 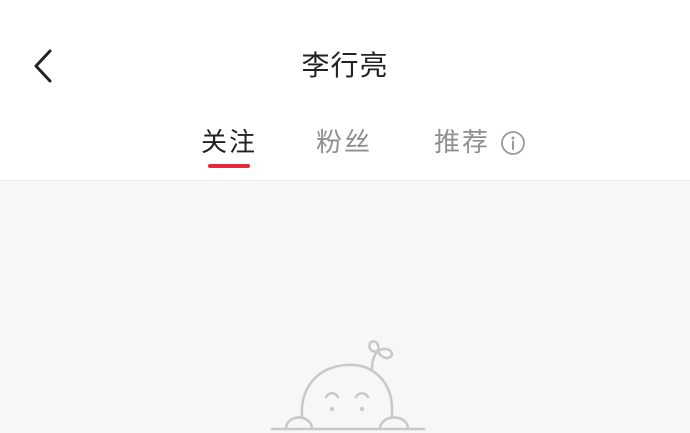 I want to click on peeking-baby-illustration, so click(x=348, y=385).